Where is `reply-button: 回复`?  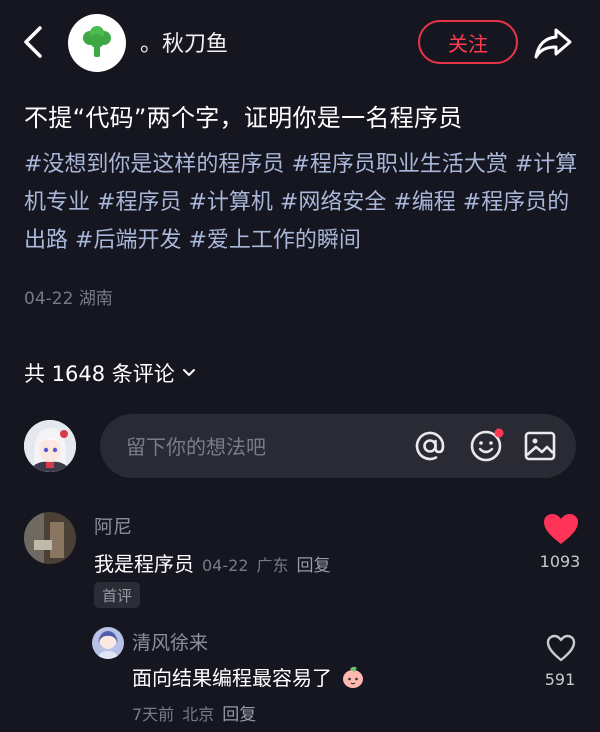
reply-button: 回复 is located at coordinates (314, 563).